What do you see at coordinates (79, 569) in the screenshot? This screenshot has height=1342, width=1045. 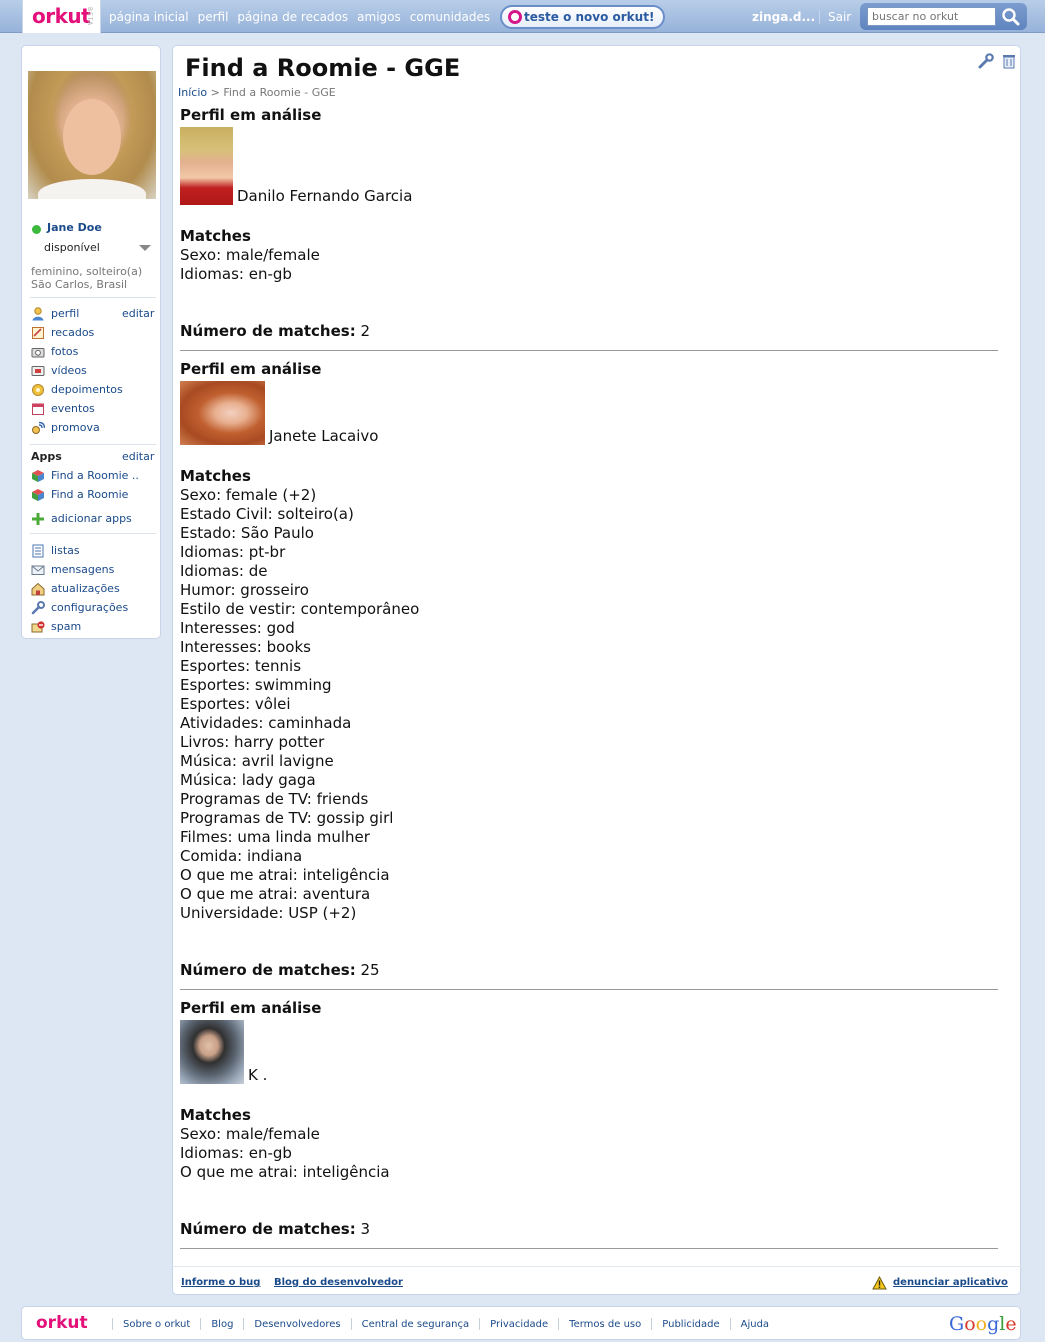 I see `sidebar-item-messages: mensagens` at bounding box center [79, 569].